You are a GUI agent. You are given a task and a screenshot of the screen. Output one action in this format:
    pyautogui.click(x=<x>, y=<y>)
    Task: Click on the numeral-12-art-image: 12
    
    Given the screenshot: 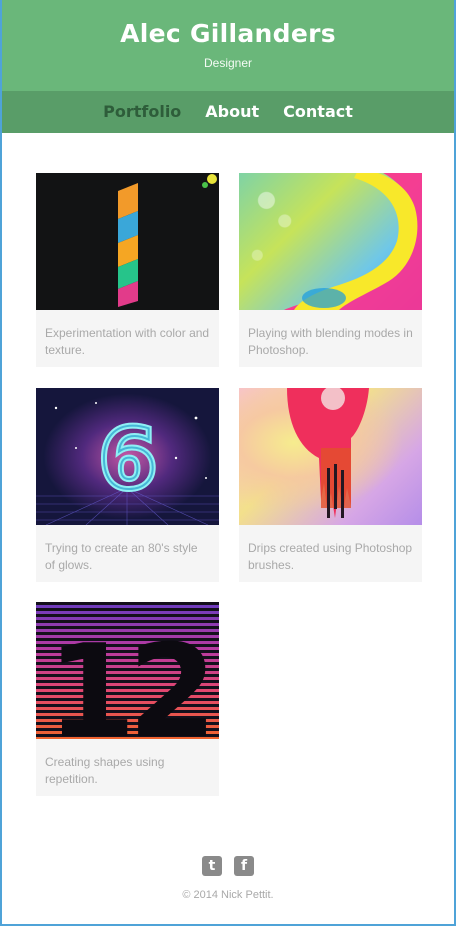 What is the action you would take?
    pyautogui.click(x=127, y=670)
    